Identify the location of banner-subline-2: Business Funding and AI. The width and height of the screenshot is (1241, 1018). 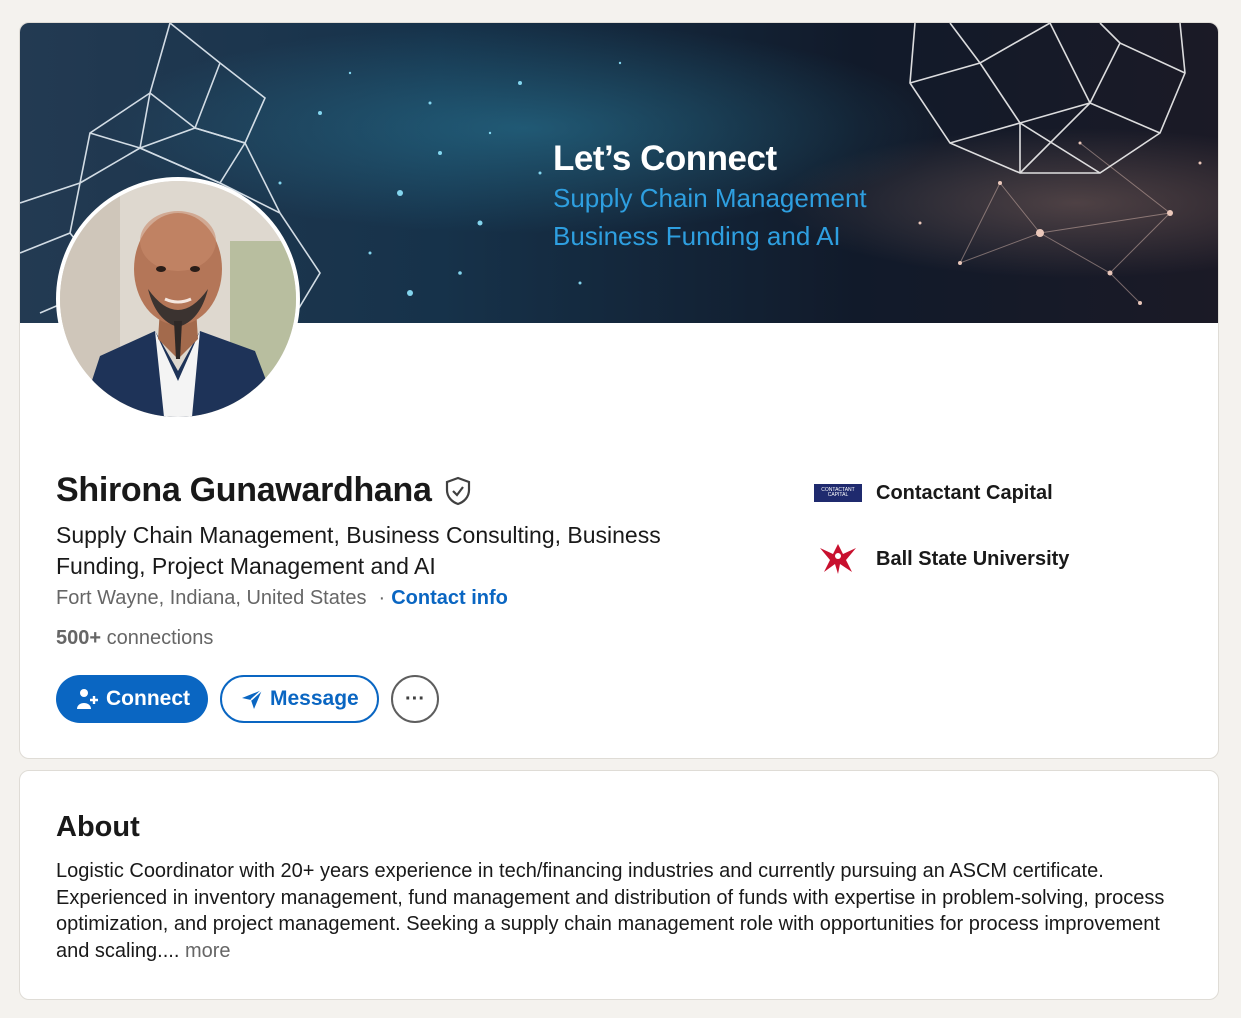
(697, 236).